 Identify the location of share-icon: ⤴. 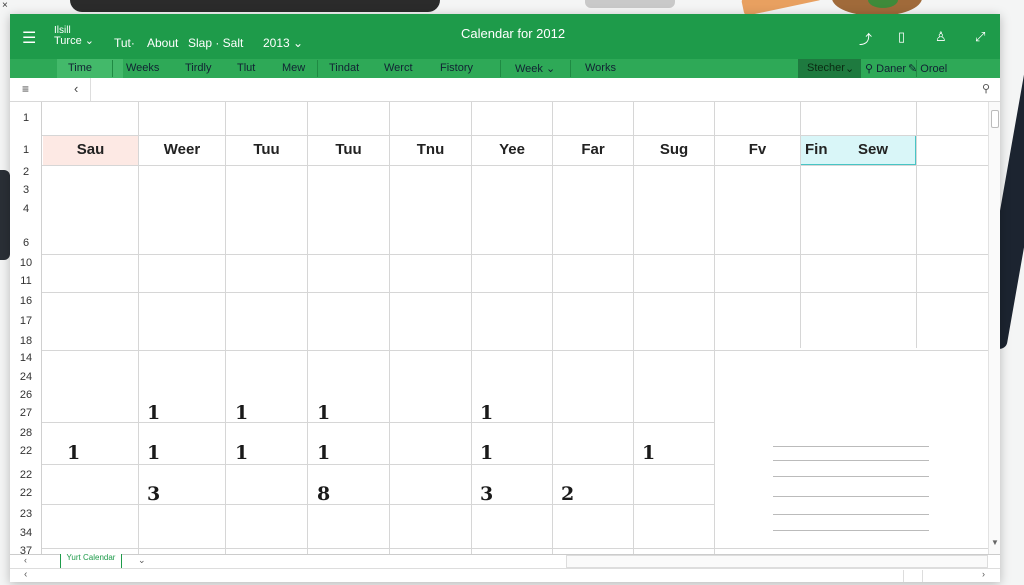
(865, 38).